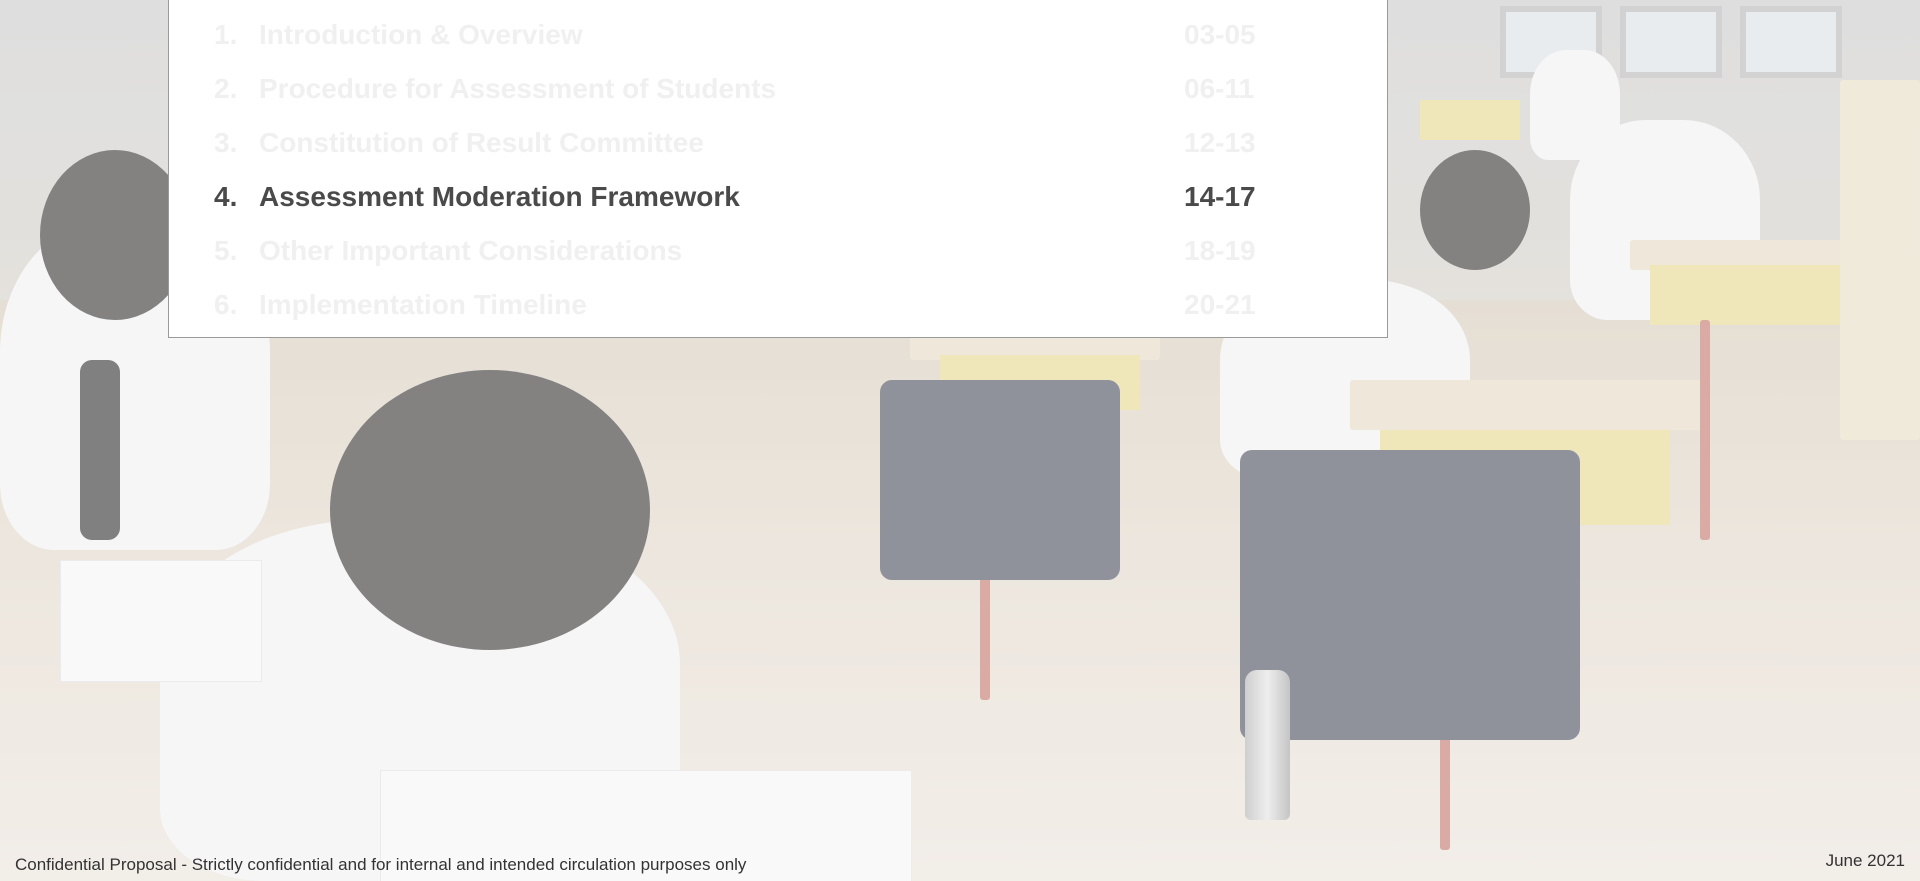 The height and width of the screenshot is (881, 1920). Describe the element at coordinates (226, 142) in the screenshot. I see `toc-item-number: 3.` at that location.